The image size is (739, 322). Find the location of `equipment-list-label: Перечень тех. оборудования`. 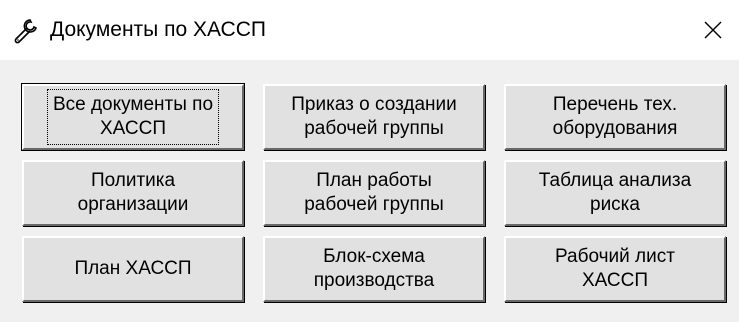

equipment-list-label: Перечень тех. оборудования is located at coordinates (615, 116).